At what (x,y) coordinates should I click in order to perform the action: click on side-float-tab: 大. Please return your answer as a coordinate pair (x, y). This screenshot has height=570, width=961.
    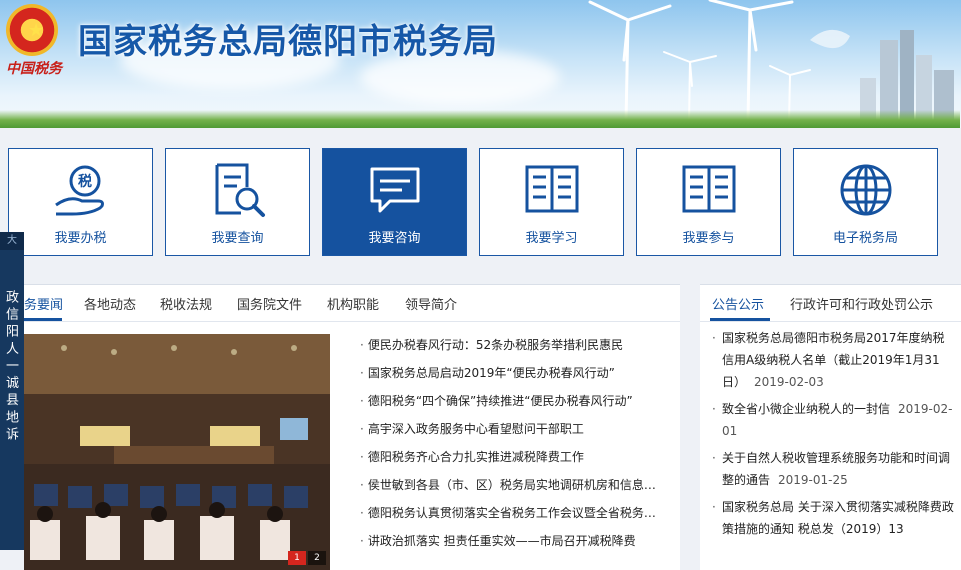
    Looking at the image, I should click on (12, 241).